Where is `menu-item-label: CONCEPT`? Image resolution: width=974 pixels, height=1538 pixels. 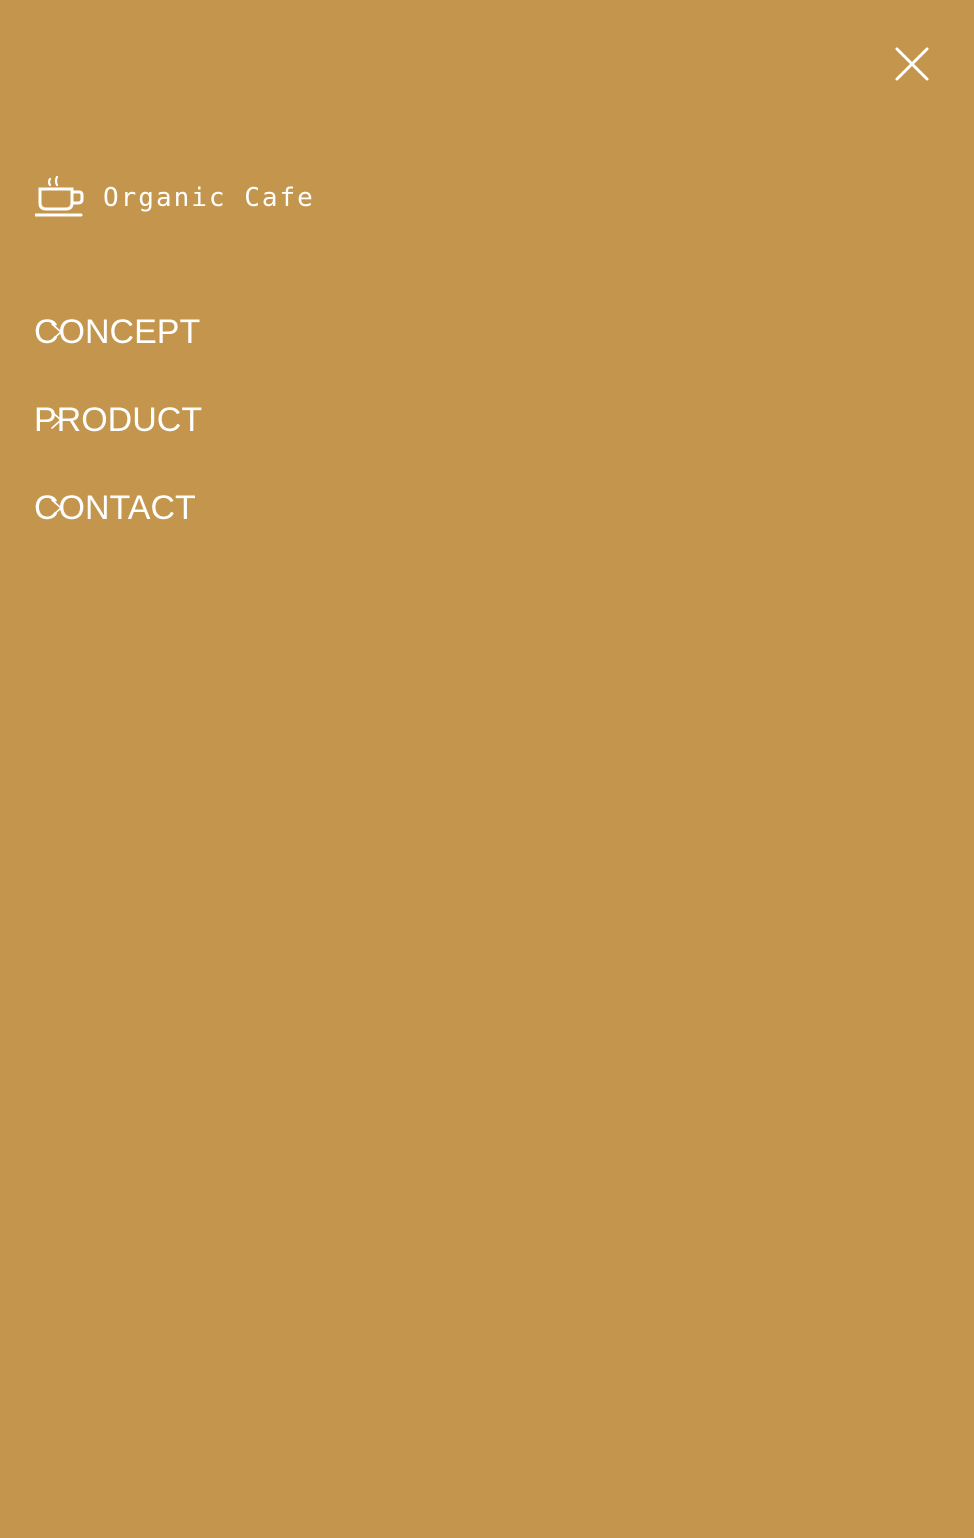 menu-item-label: CONCEPT is located at coordinates (117, 332).